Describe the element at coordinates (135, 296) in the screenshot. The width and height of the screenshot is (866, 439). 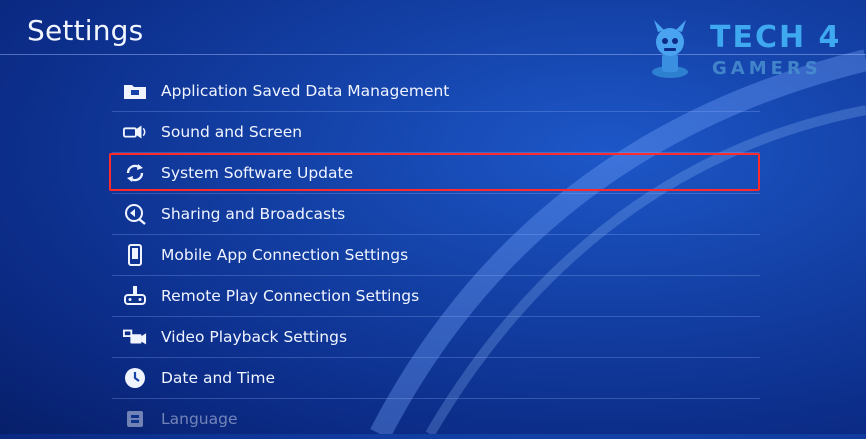
I see `remote-play-icon` at that location.